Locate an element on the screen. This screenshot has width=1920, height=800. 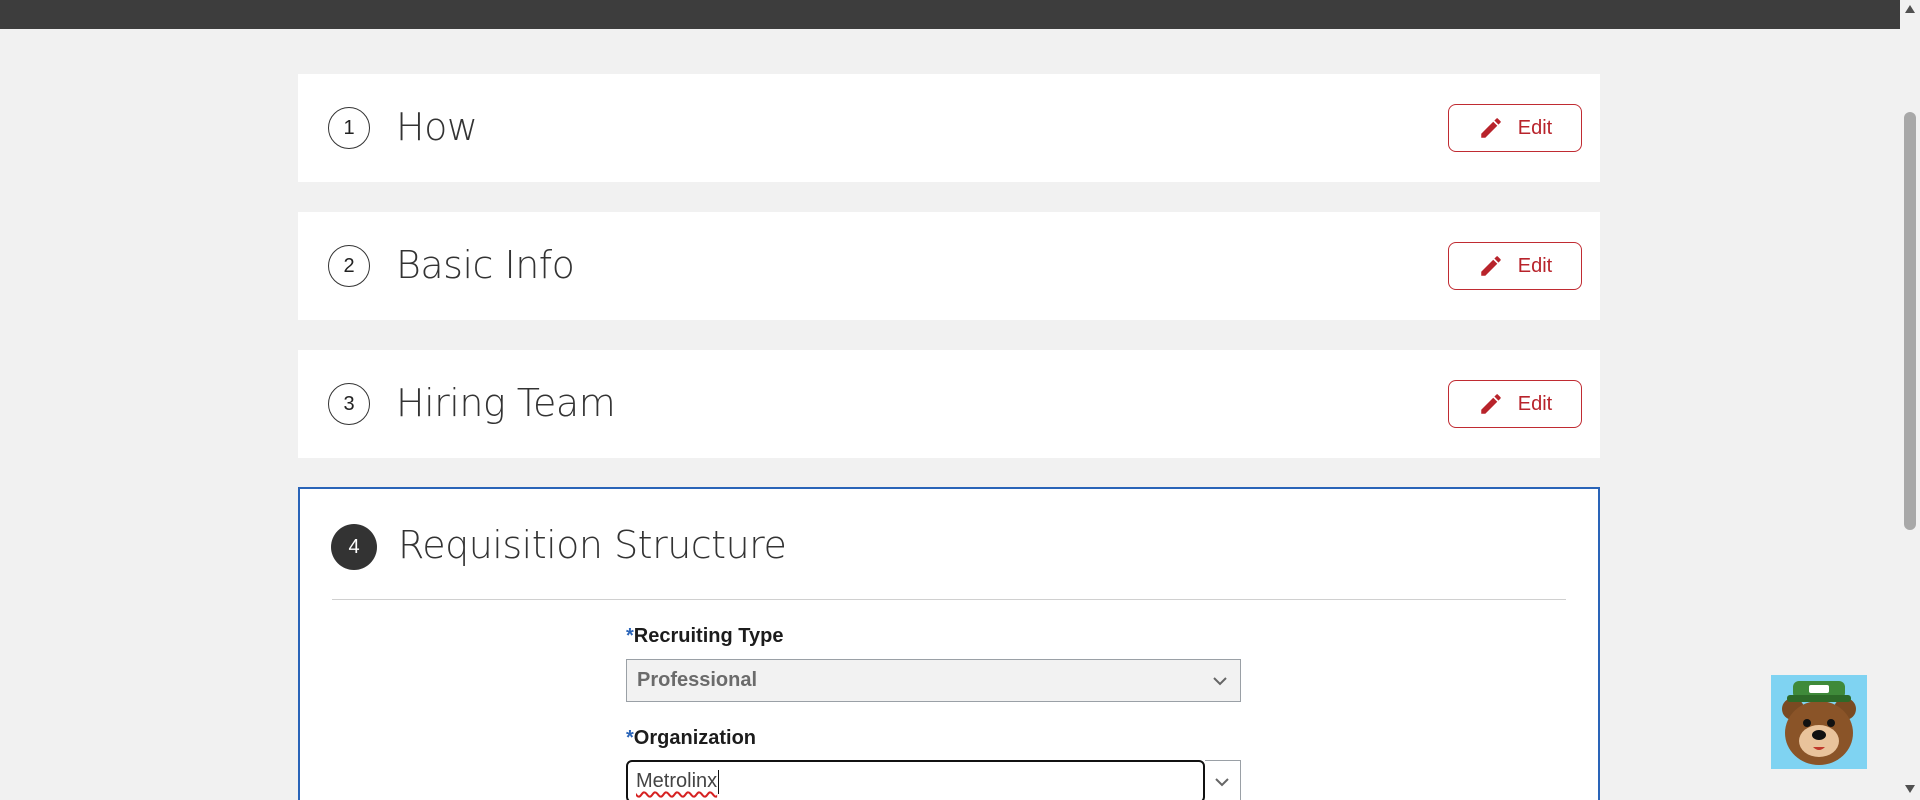
text-caret is located at coordinates (719, 781).